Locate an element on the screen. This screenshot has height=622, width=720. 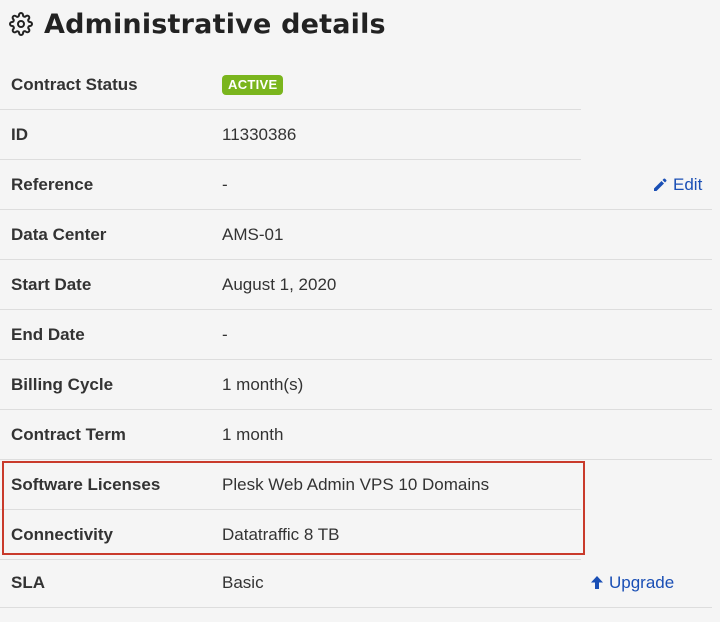
row-label: Data Center is located at coordinates (59, 234).